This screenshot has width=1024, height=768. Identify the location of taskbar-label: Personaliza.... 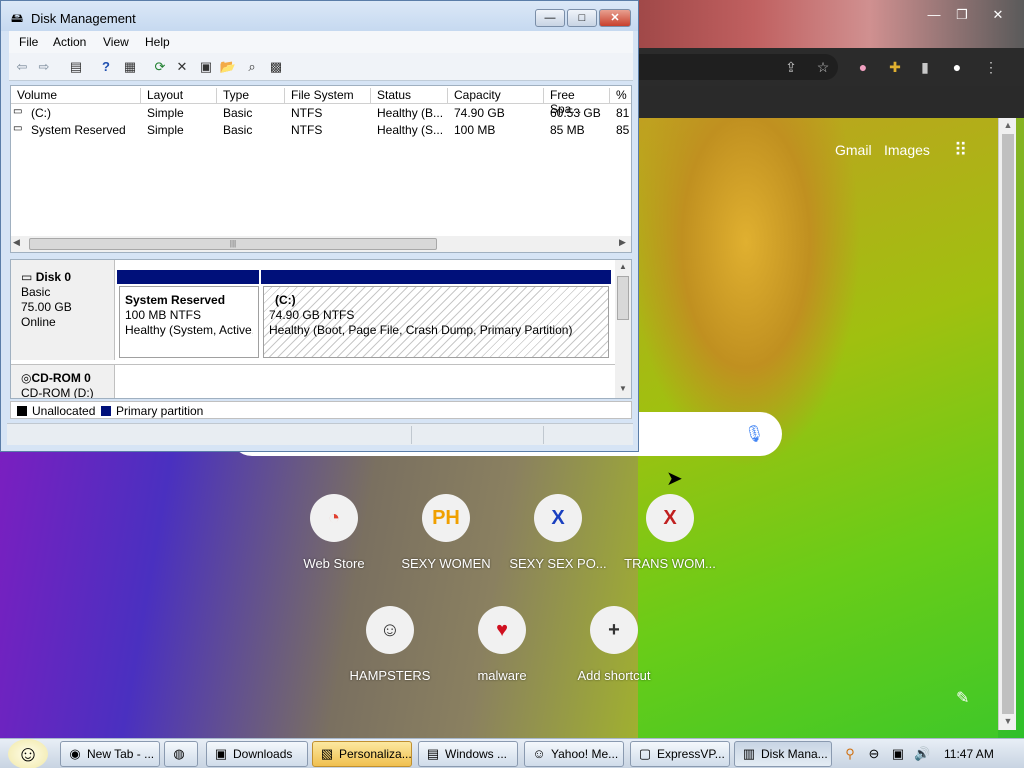
(375, 754).